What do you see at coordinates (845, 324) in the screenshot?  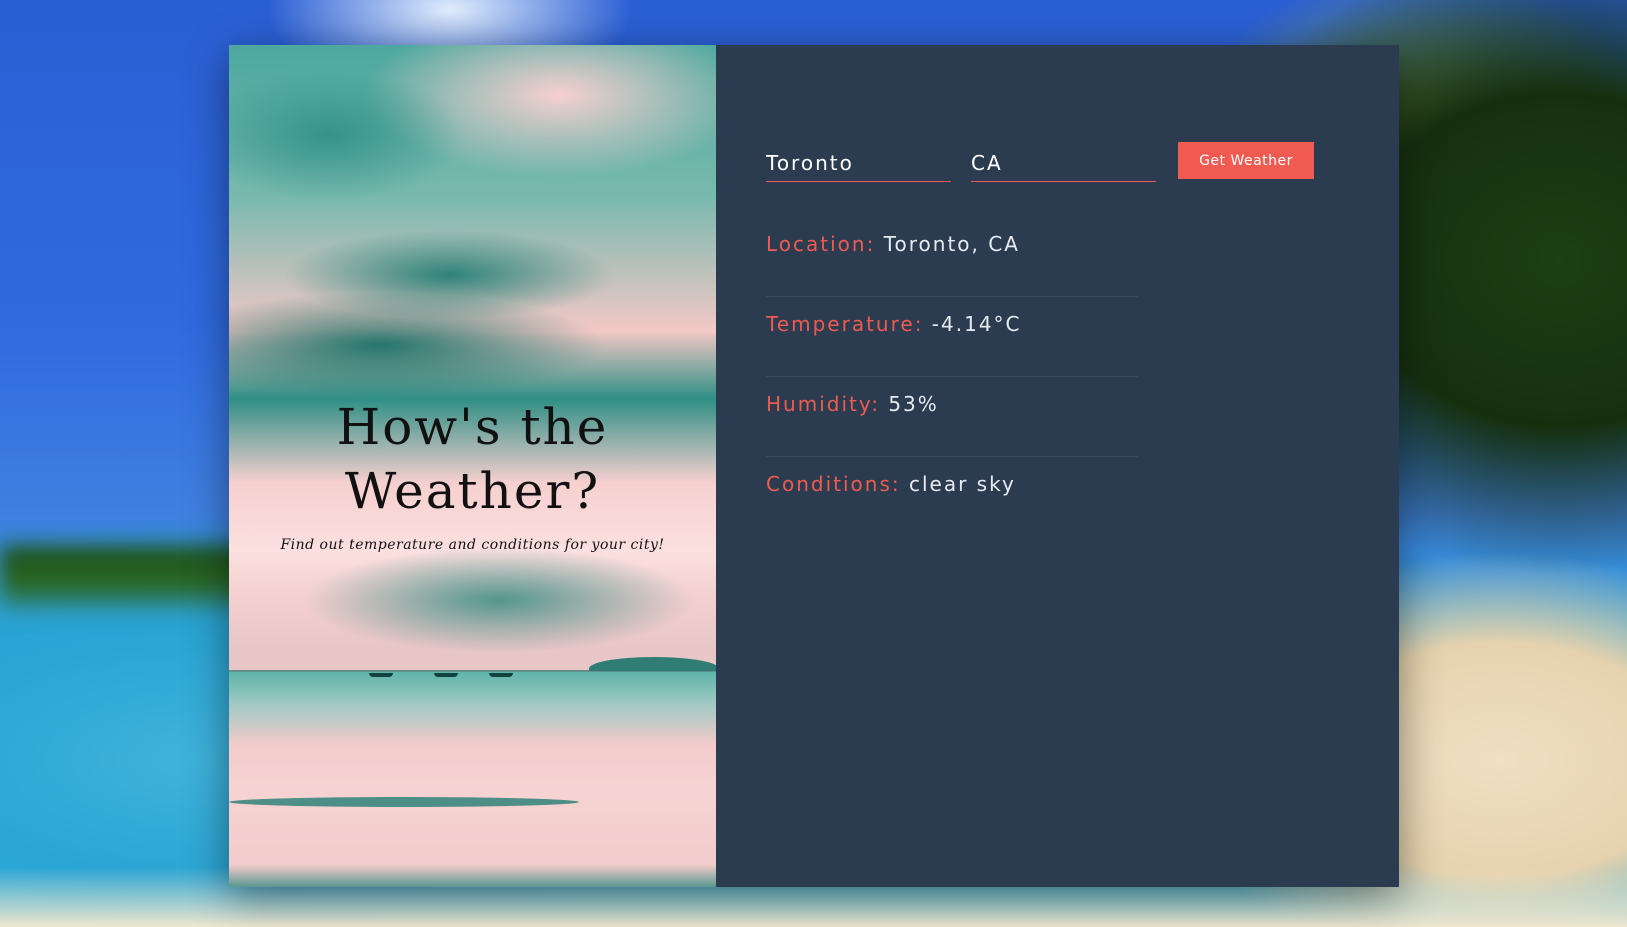 I see `temperature-label: Temperature:` at bounding box center [845, 324].